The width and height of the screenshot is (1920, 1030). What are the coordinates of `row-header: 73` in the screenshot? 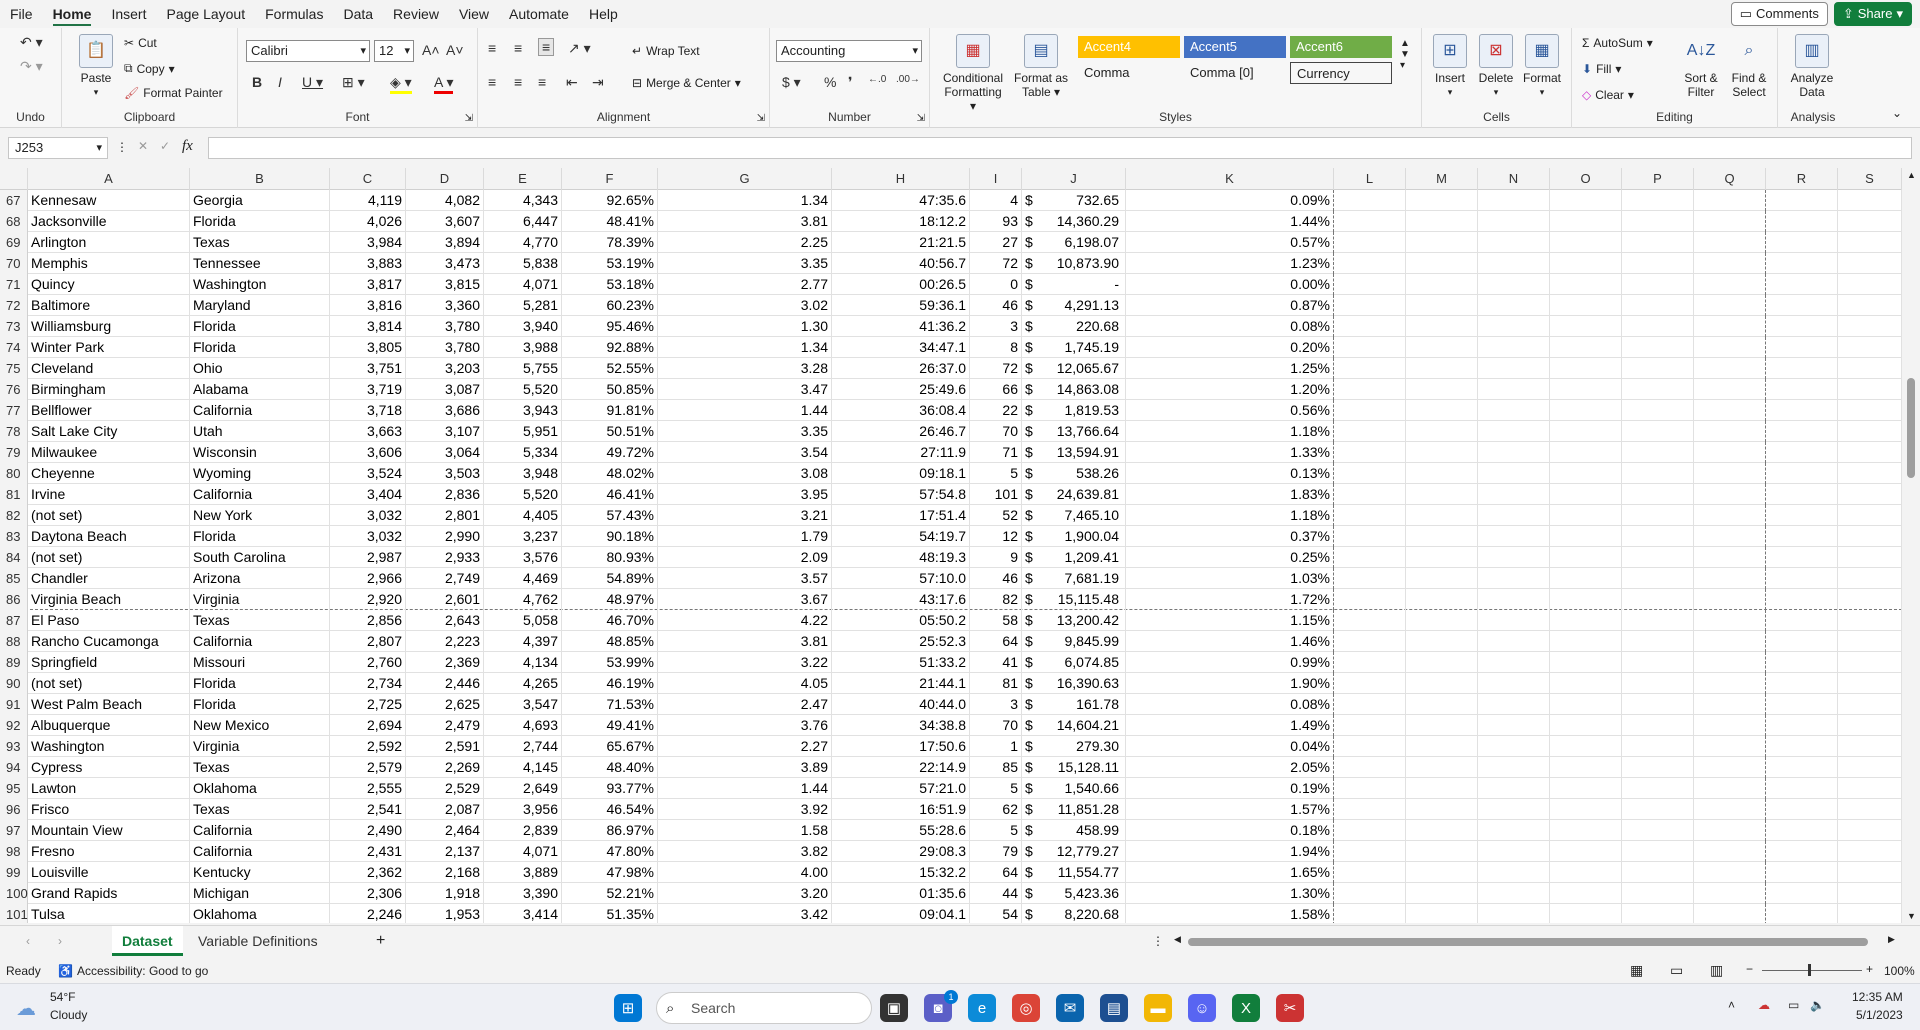 It's located at (14, 326).